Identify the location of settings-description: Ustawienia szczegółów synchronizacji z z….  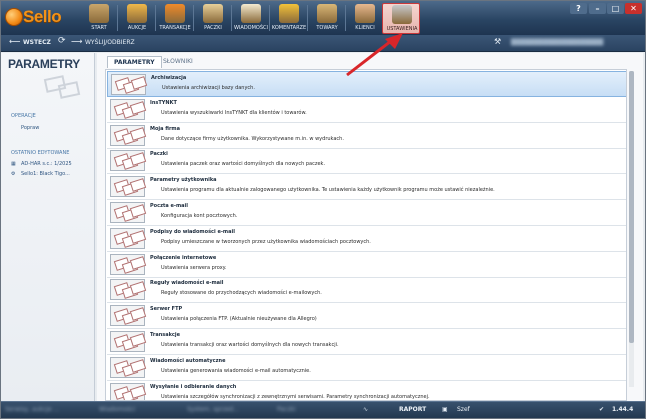
(295, 396).